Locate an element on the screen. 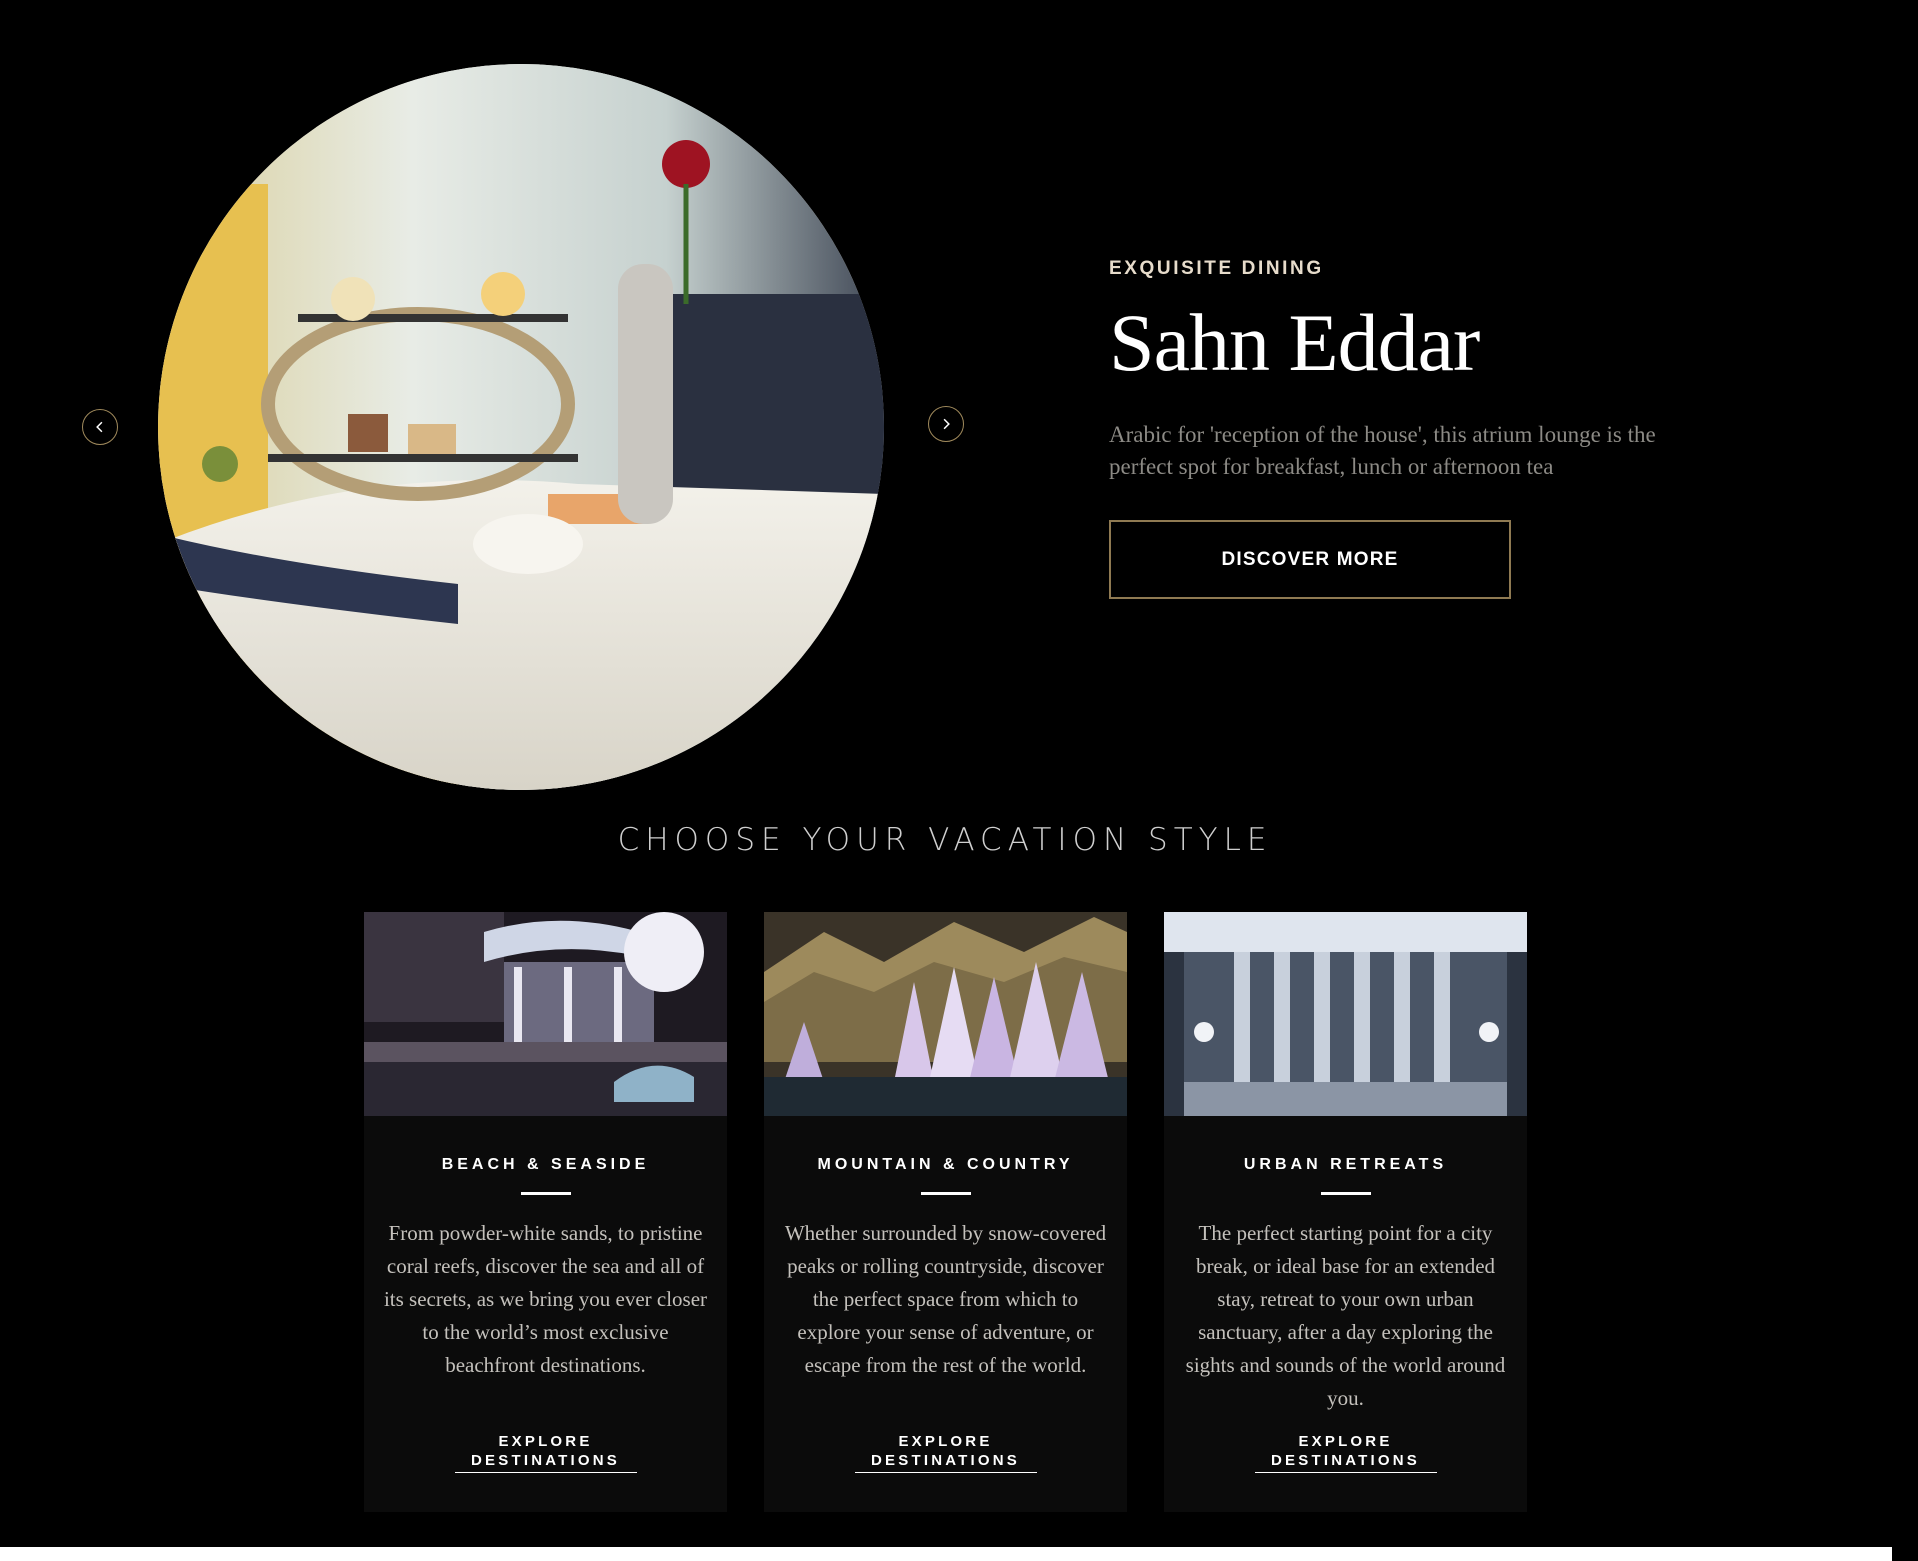 This screenshot has height=1561, width=1918. beach-photo is located at coordinates (545, 1014).